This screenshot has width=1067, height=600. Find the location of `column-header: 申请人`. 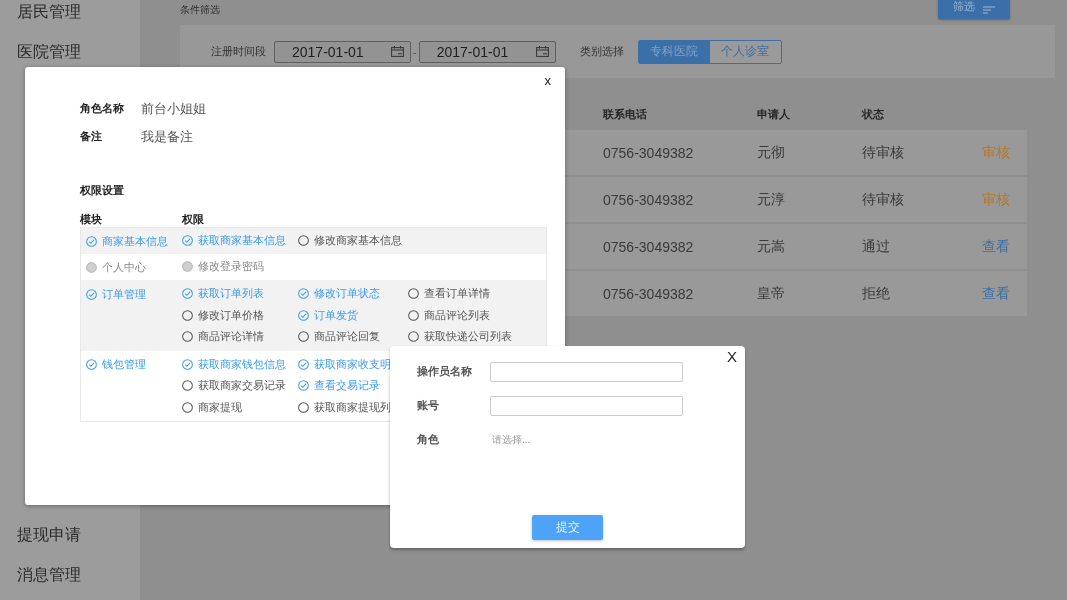

column-header: 申请人 is located at coordinates (773, 114).